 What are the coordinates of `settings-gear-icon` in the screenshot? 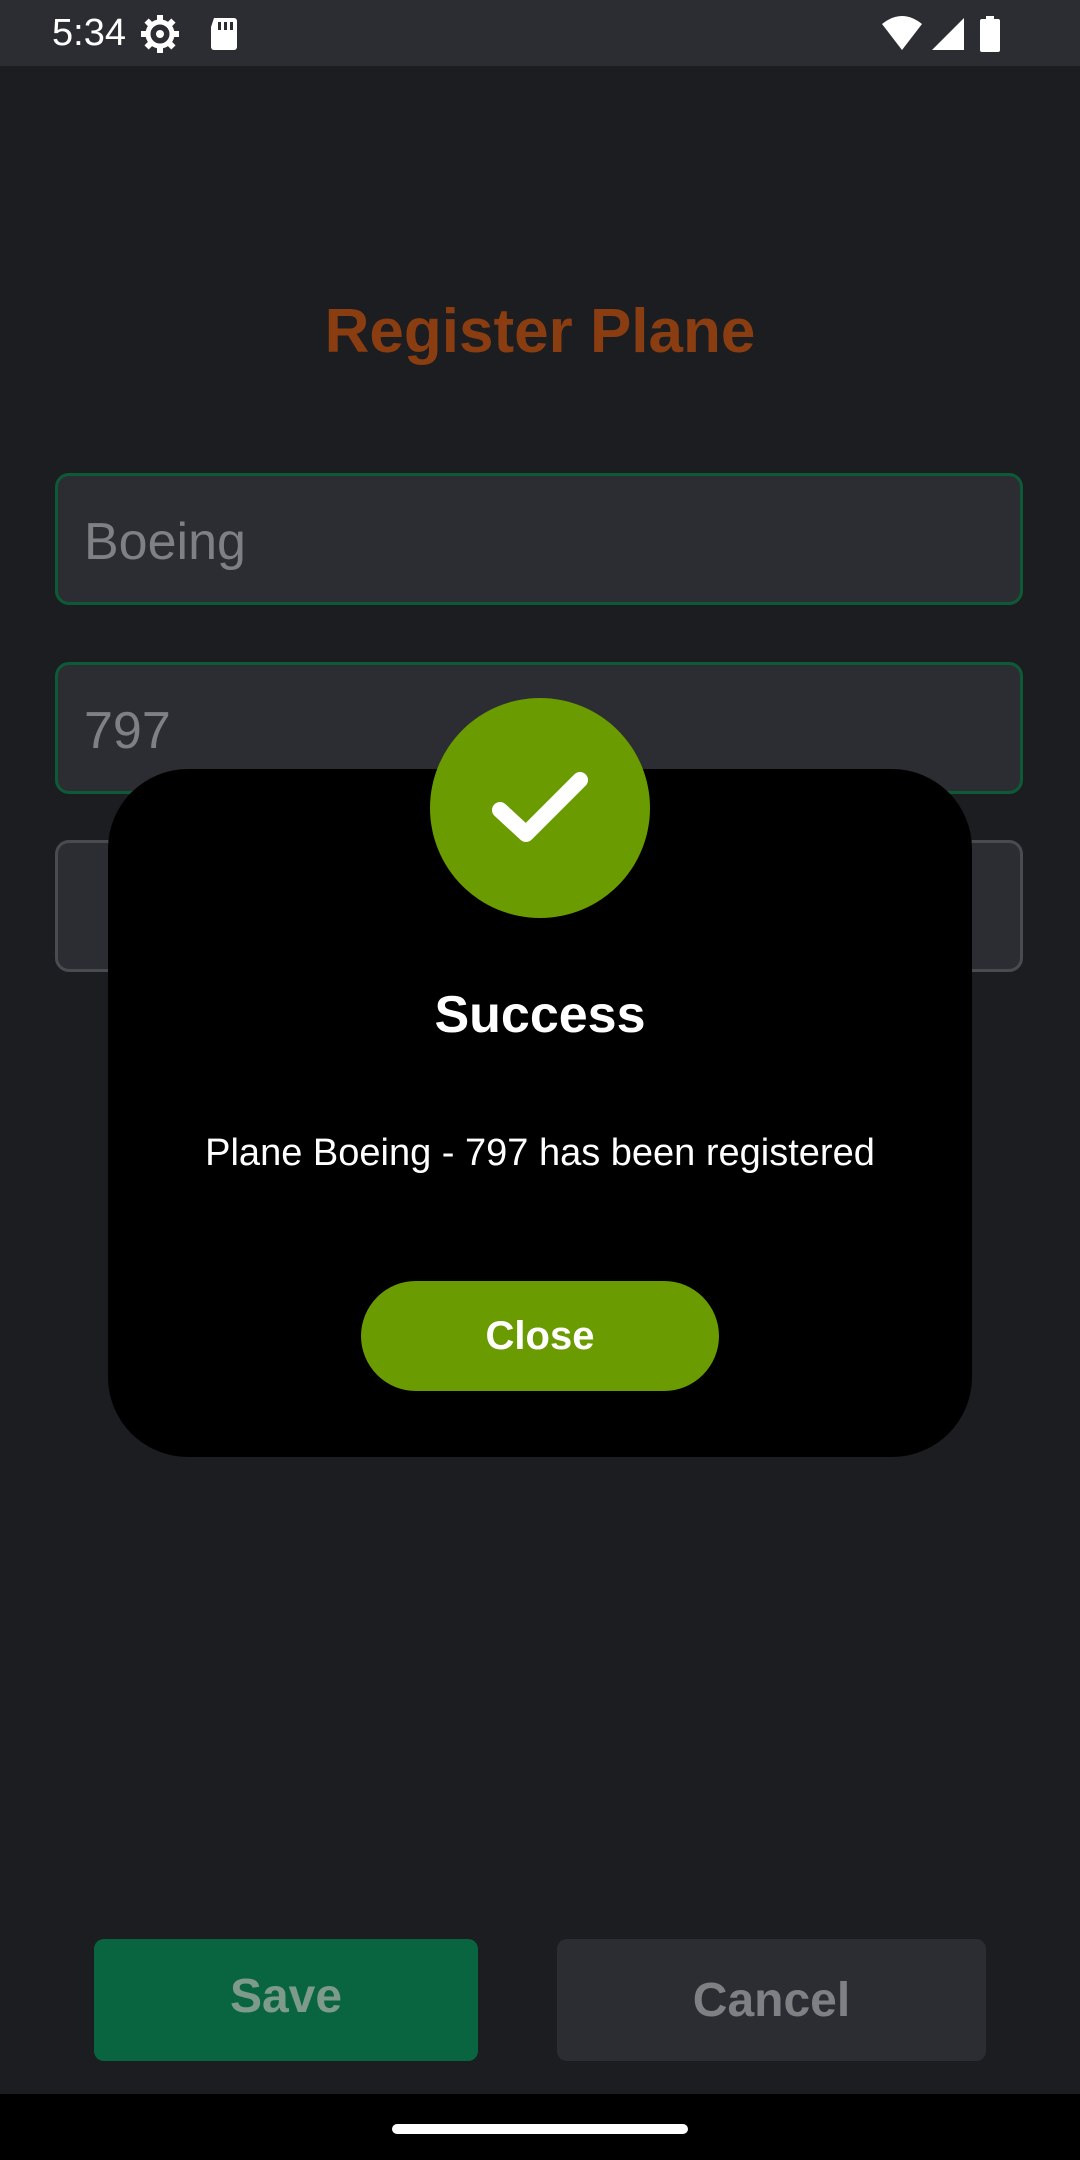 It's located at (160, 34).